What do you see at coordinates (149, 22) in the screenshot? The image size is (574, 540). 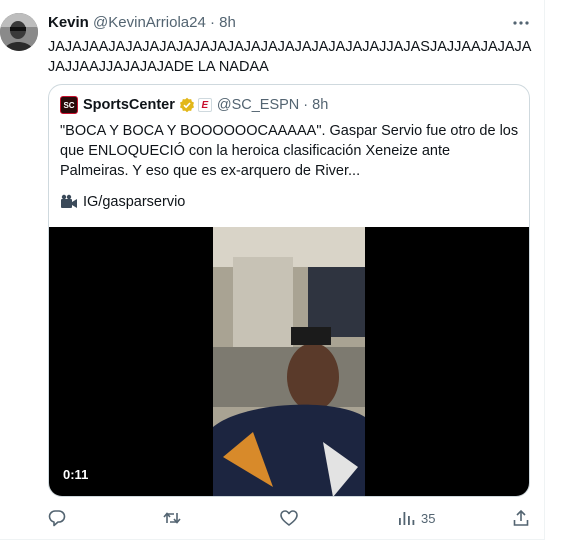 I see `author-handle: @KevinArriola24` at bounding box center [149, 22].